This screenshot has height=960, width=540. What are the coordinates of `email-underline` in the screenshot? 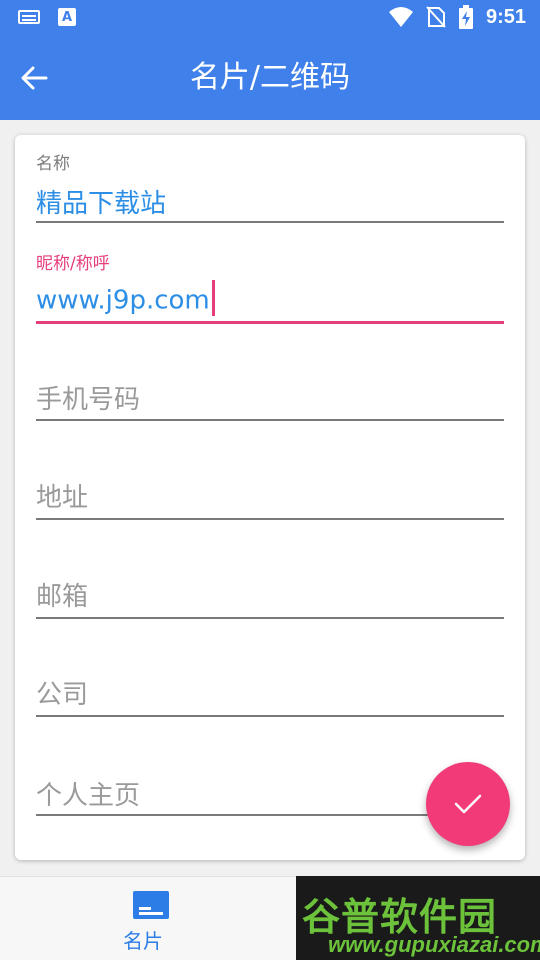 It's located at (270, 618).